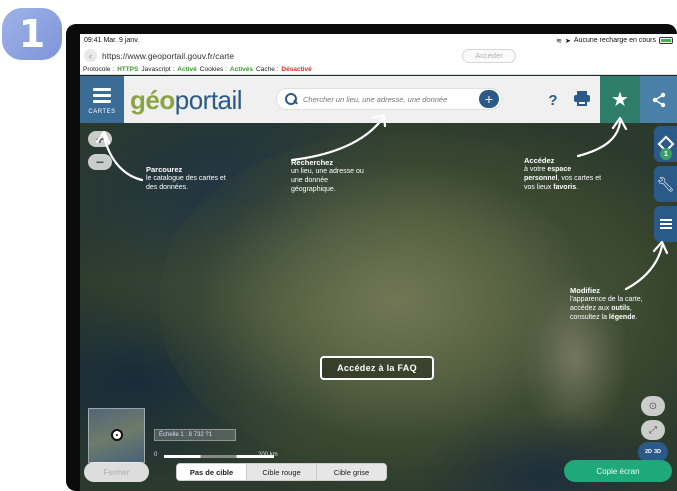 The height and width of the screenshot is (491, 677). Describe the element at coordinates (568, 41) in the screenshot. I see `location-icon: ➤` at that location.